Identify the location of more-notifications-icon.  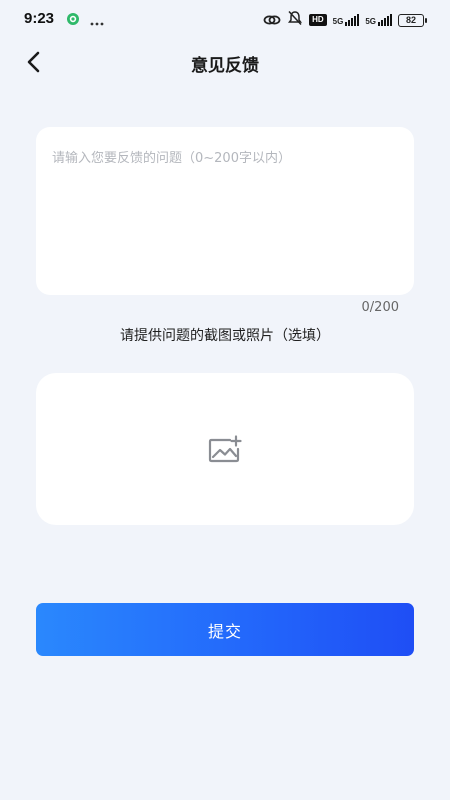
(97, 20).